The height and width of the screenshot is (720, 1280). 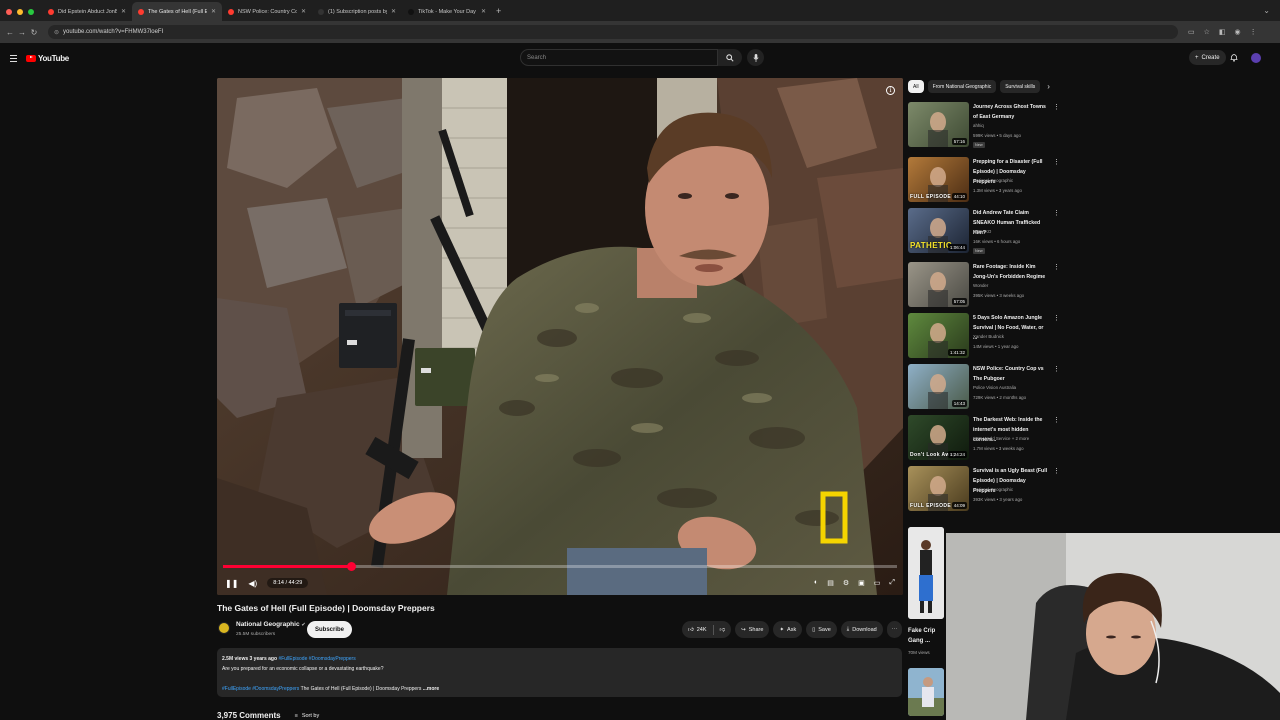 I want to click on video-thumbnail: 57:16, so click(x=938, y=124).